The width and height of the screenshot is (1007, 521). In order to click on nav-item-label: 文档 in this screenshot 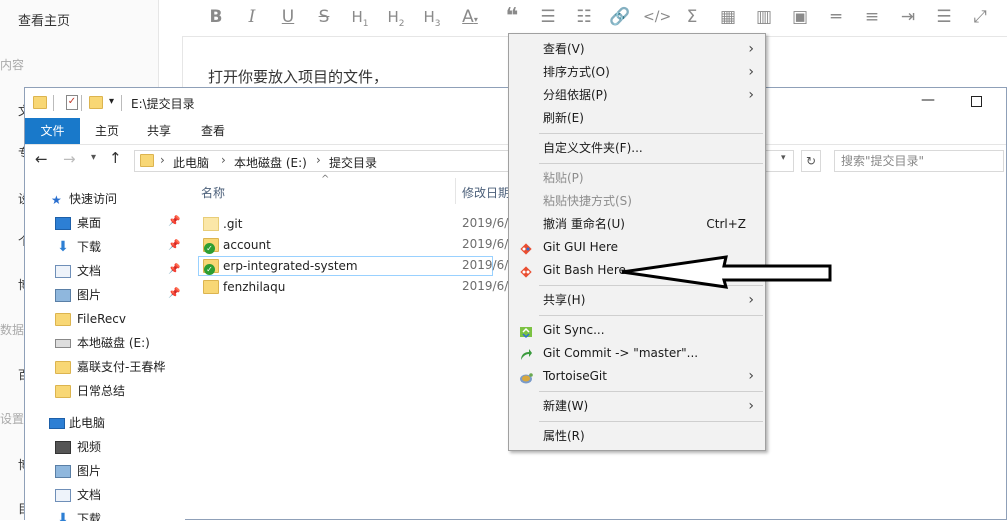, I will do `click(89, 271)`.